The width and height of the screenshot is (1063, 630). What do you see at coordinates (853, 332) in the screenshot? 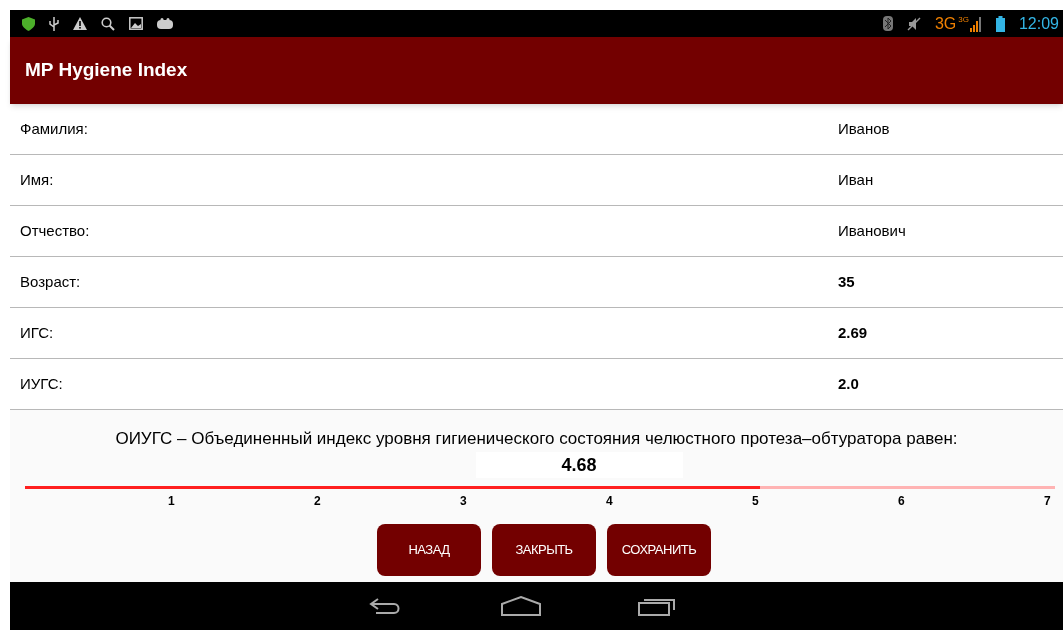
I see `field-value: 2.69` at bounding box center [853, 332].